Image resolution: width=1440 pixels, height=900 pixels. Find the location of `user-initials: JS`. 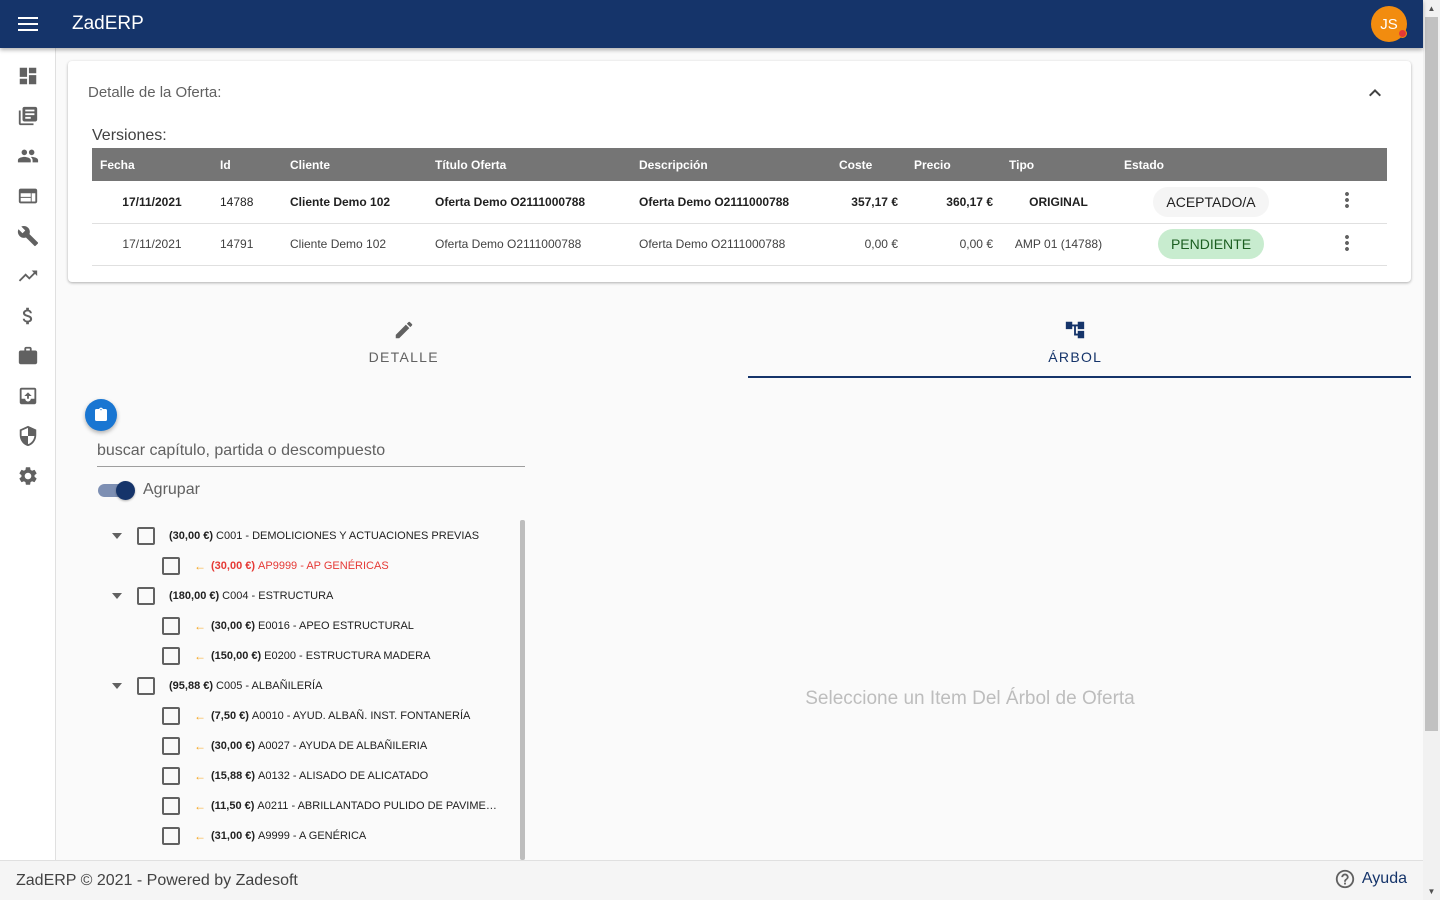

user-initials: JS is located at coordinates (1389, 24).